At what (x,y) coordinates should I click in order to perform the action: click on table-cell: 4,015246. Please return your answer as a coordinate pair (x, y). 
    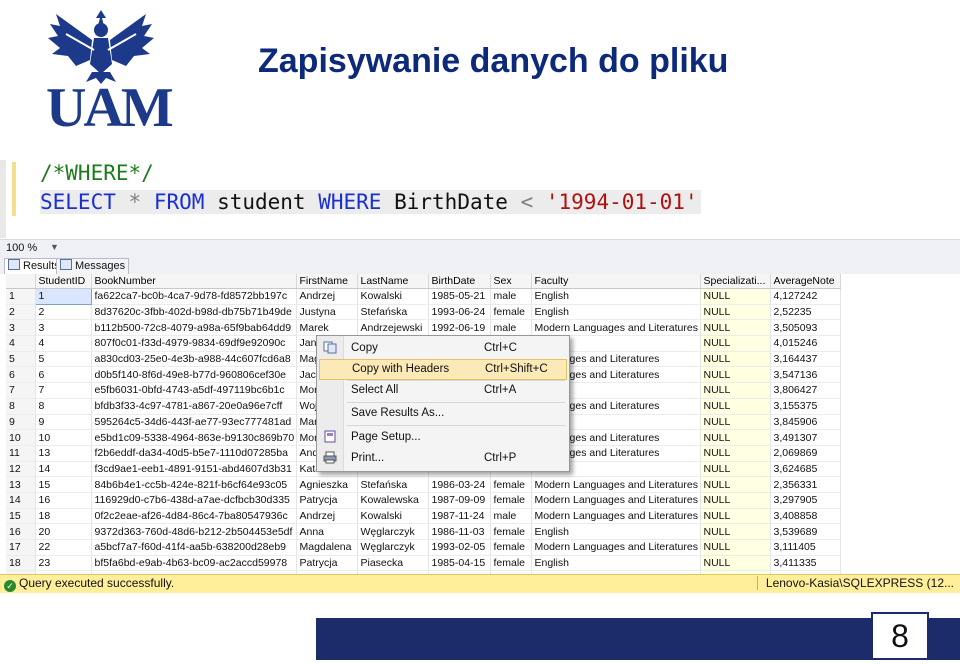
    Looking at the image, I should click on (805, 343).